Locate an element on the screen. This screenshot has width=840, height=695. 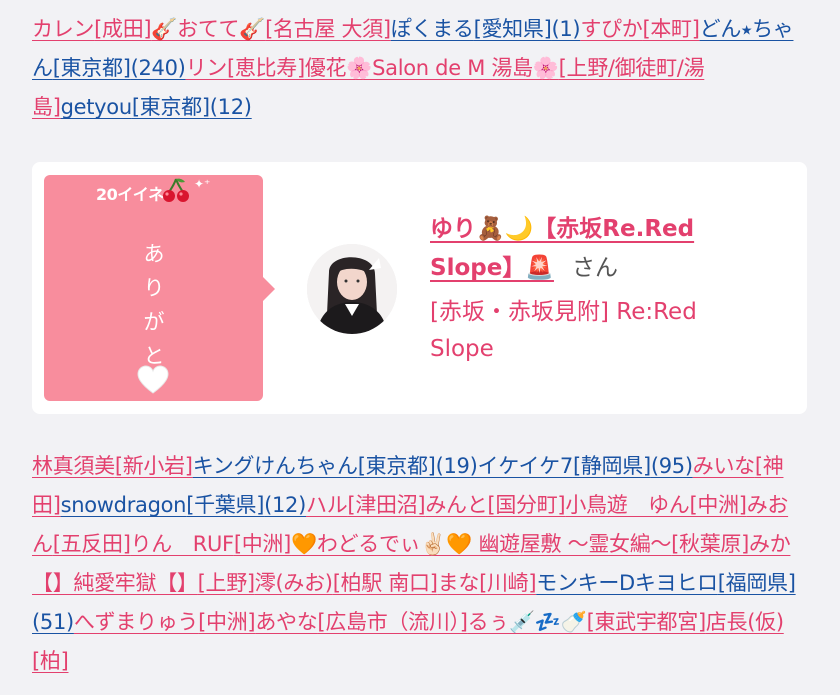
user-link: まな is located at coordinates (459, 583).